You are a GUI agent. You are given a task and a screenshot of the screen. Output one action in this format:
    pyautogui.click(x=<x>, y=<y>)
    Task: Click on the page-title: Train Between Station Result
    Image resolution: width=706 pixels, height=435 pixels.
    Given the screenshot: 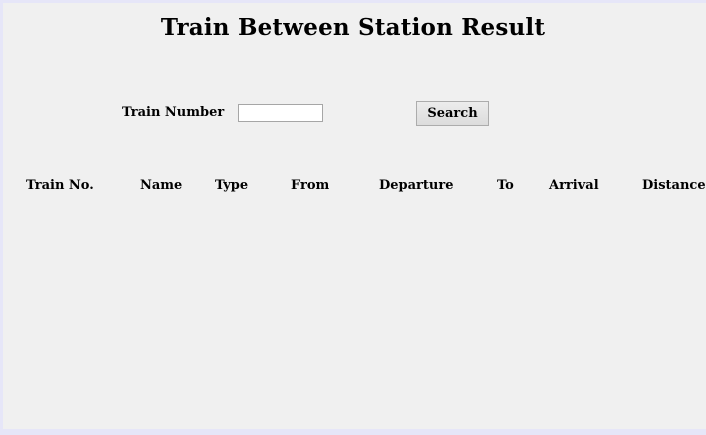 What is the action you would take?
    pyautogui.click(x=353, y=27)
    